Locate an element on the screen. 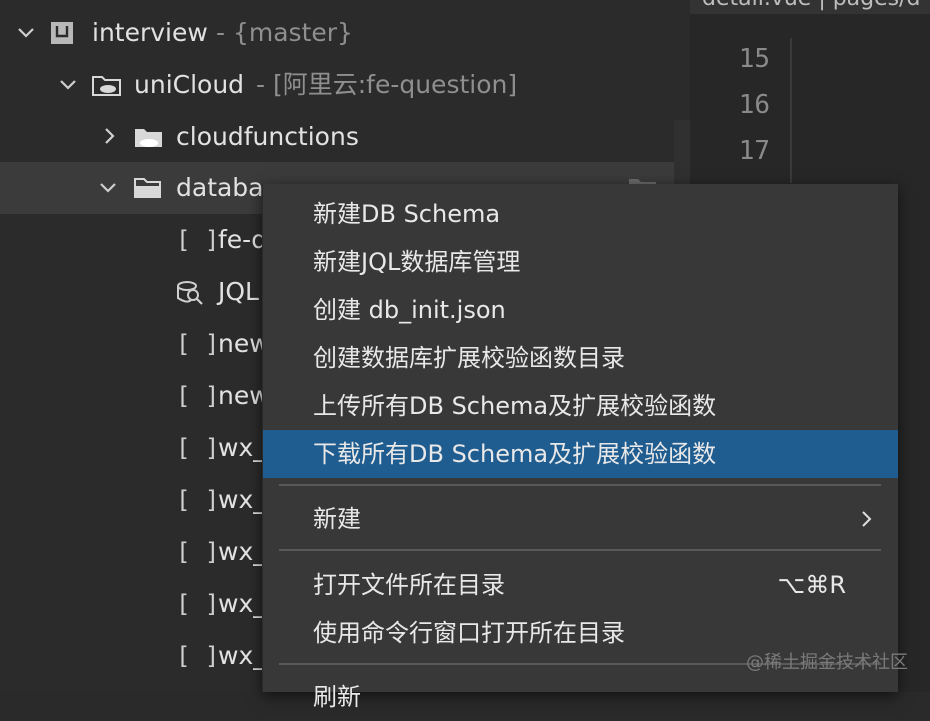 This screenshot has height=721, width=930. menu-item-upload-schemas: 上传所有DB Schema及扩展校验函数 is located at coordinates (580, 406).